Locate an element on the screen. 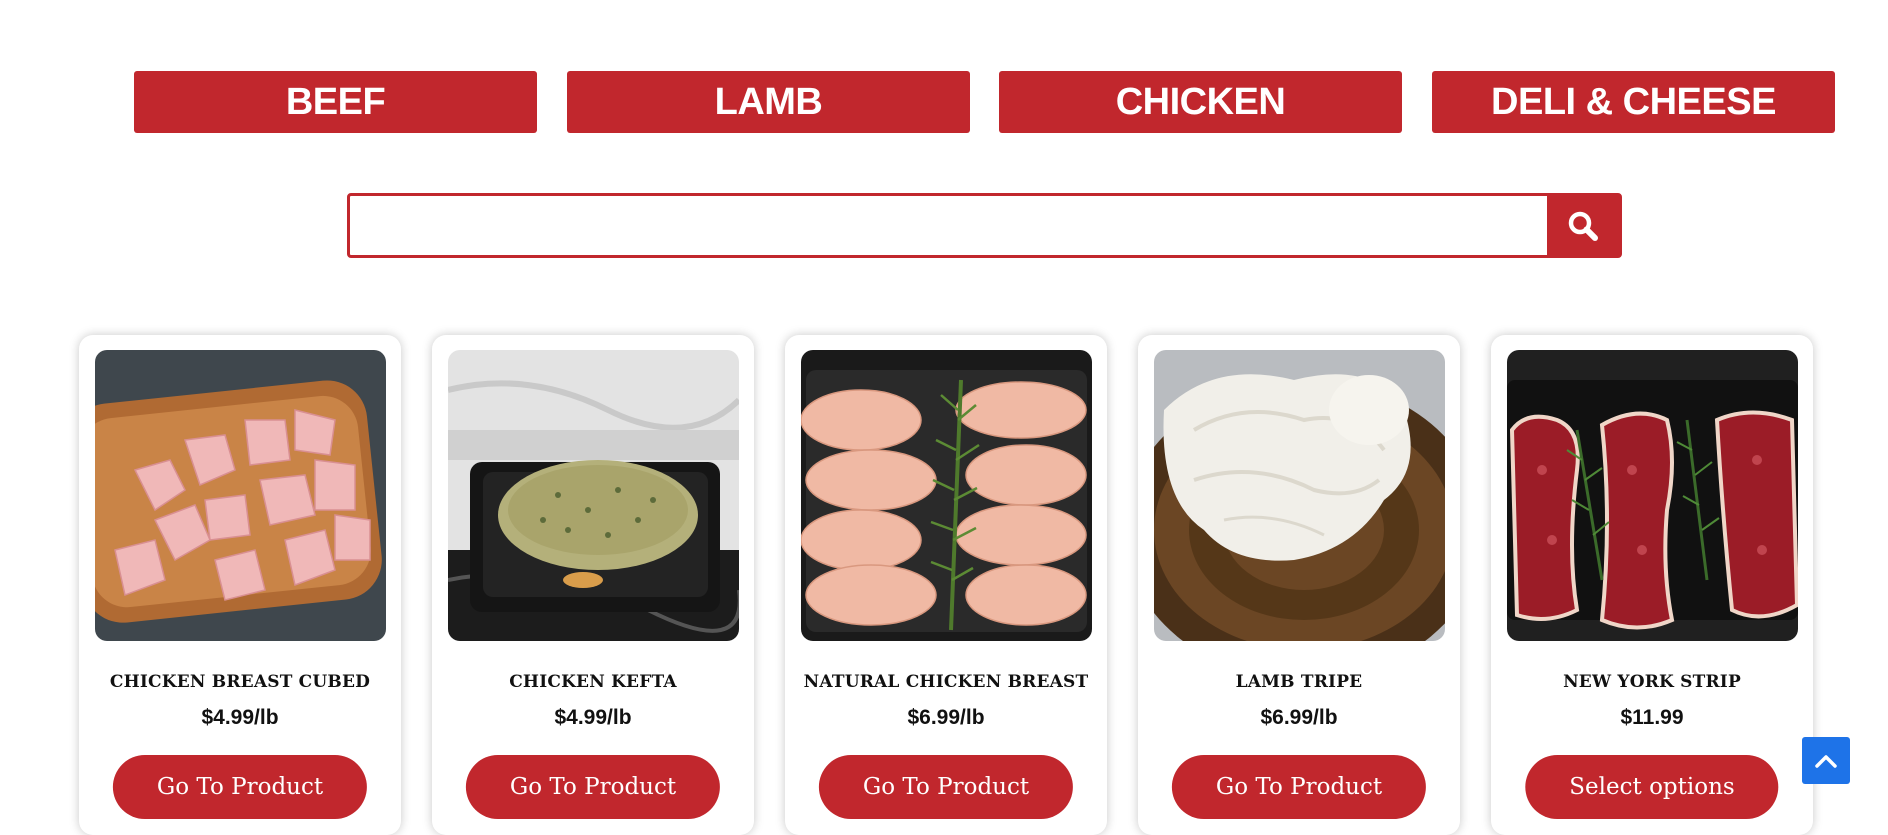 The height and width of the screenshot is (835, 1888). search-button is located at coordinates (1583, 225).